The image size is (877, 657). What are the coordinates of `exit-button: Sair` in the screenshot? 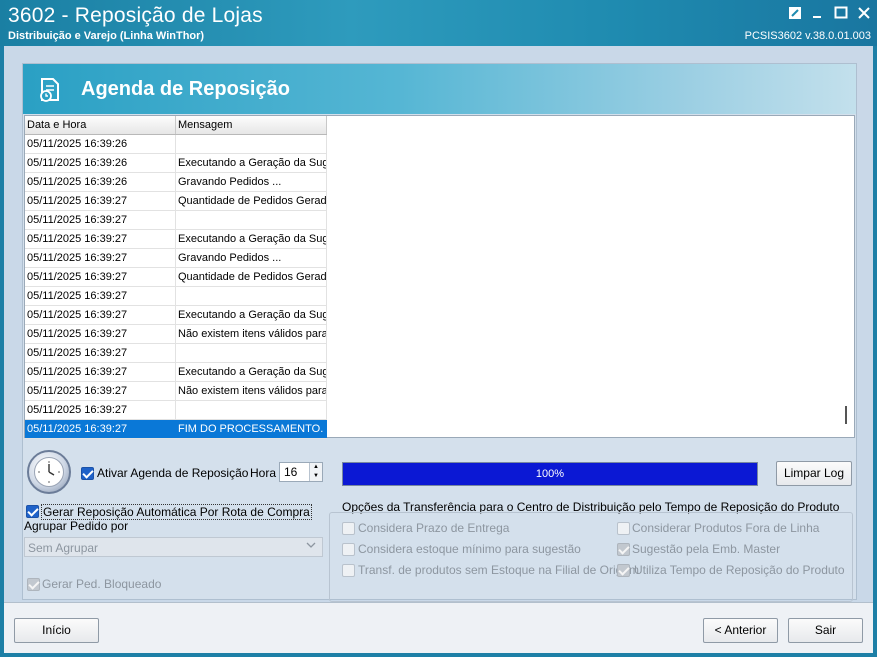 It's located at (825, 630).